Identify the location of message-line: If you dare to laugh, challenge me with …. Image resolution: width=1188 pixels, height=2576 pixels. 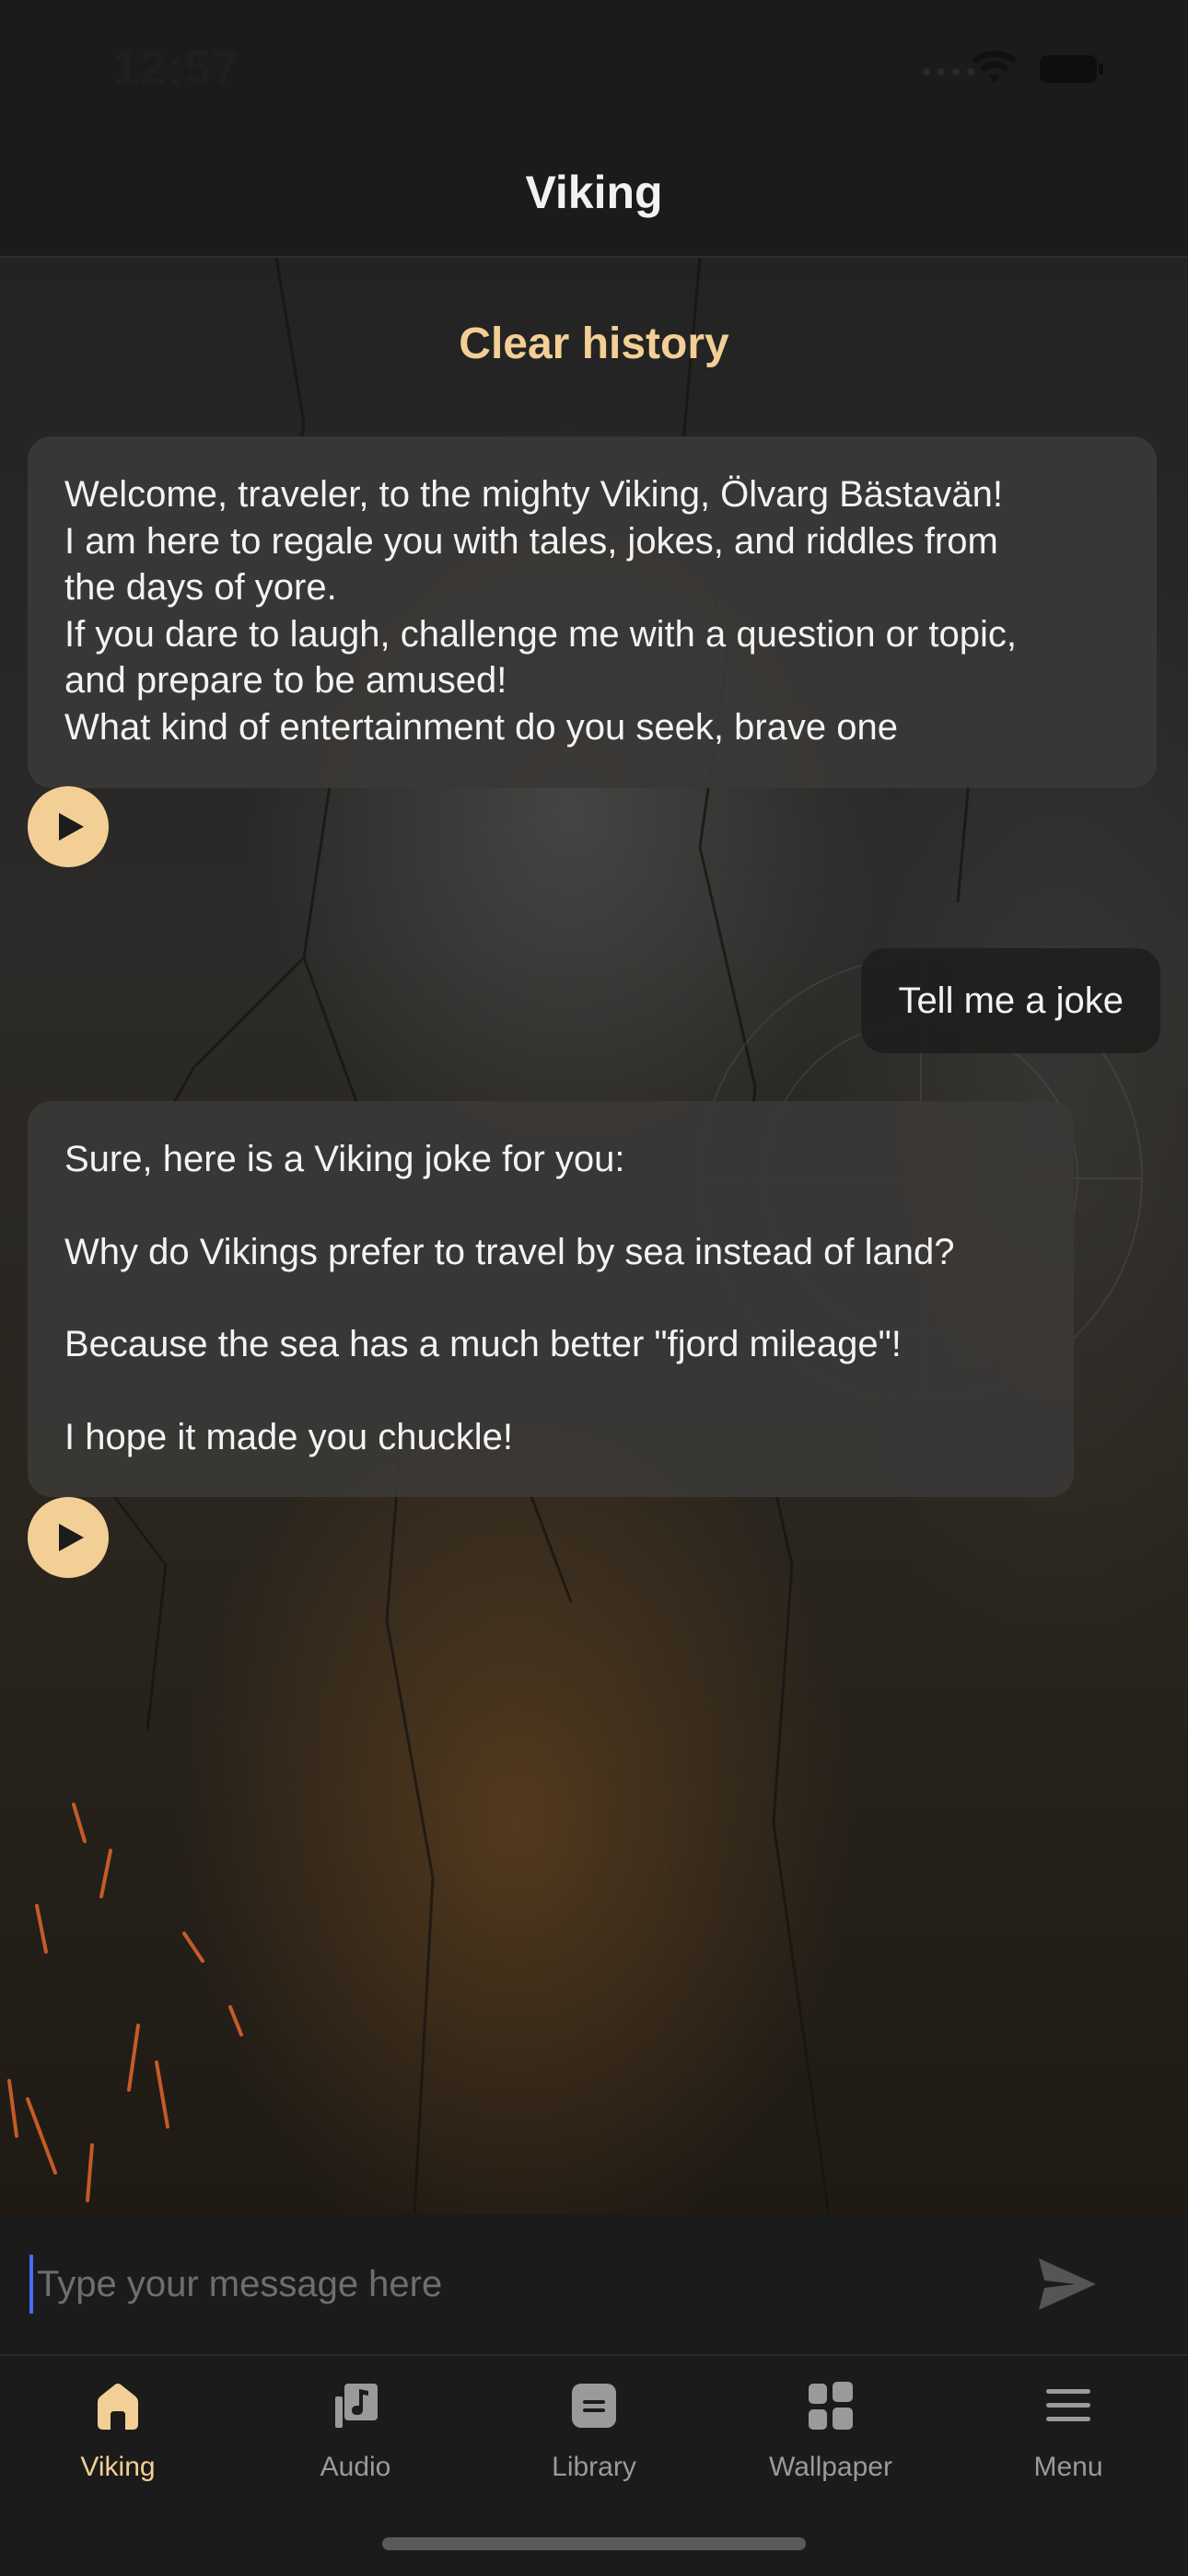
(540, 634).